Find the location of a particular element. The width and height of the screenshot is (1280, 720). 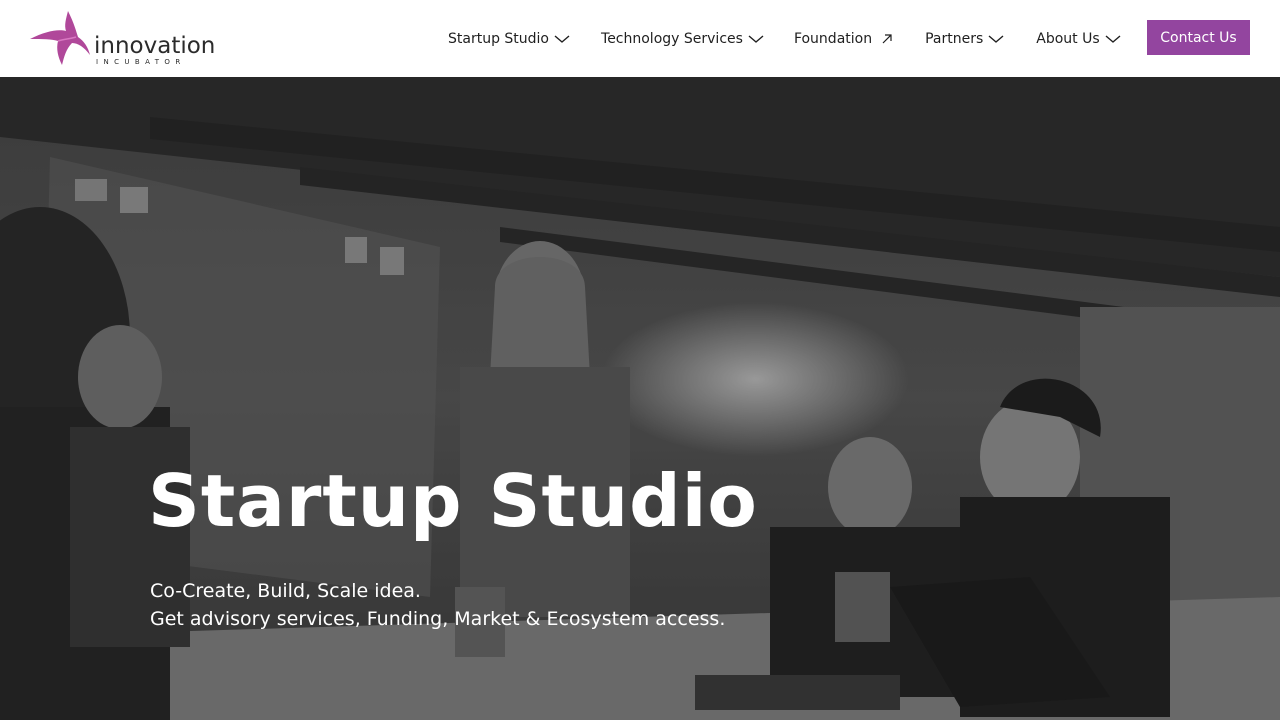

nav-item-label: Technology Services is located at coordinates (672, 38).